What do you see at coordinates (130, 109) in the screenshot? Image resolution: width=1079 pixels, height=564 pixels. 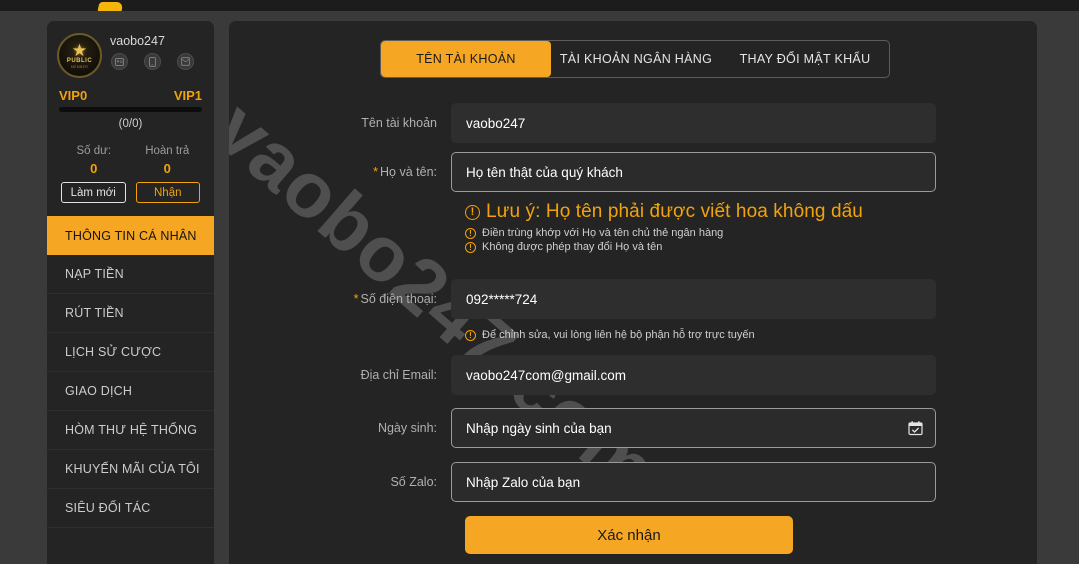 I see `vip-progress-bar` at bounding box center [130, 109].